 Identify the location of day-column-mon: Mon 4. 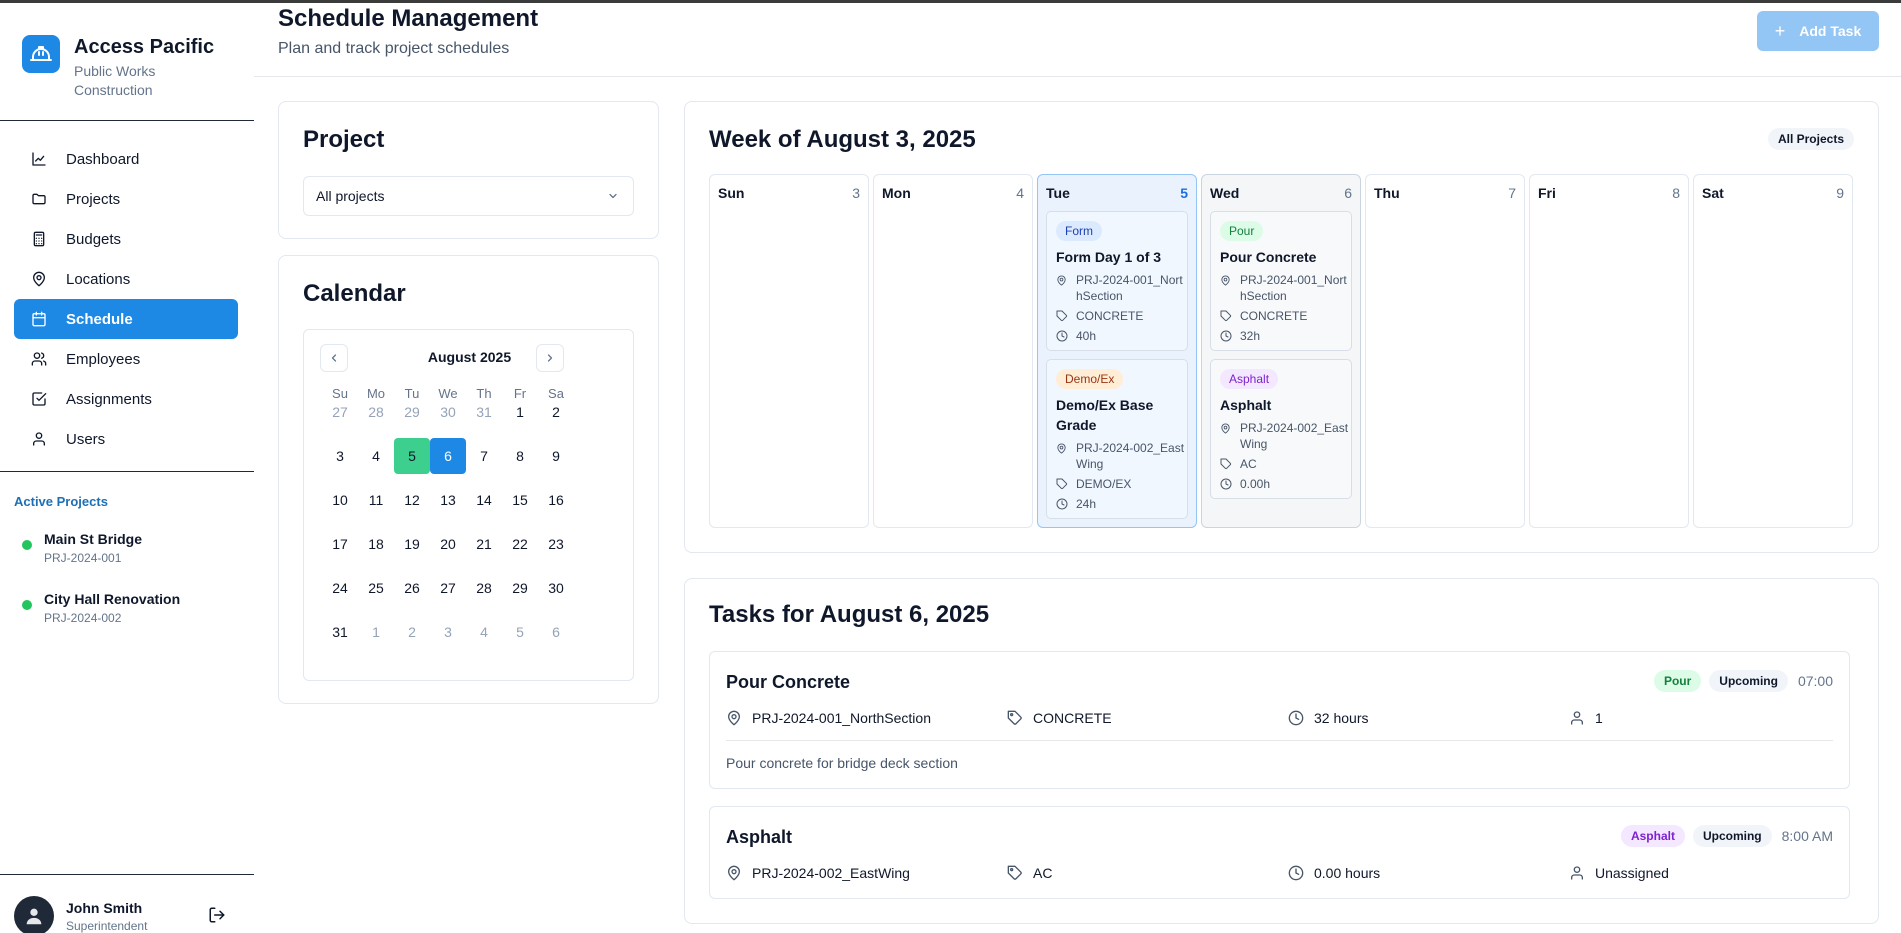
(953, 351).